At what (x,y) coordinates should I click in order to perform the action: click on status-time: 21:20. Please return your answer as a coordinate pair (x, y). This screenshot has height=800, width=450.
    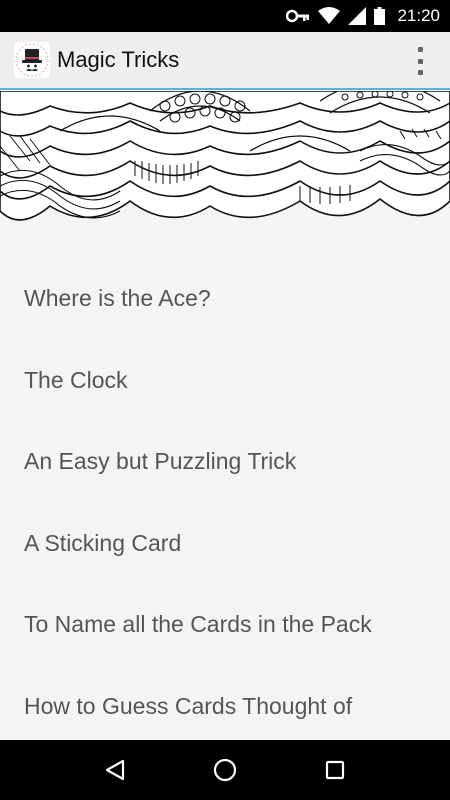
    Looking at the image, I should click on (418, 15).